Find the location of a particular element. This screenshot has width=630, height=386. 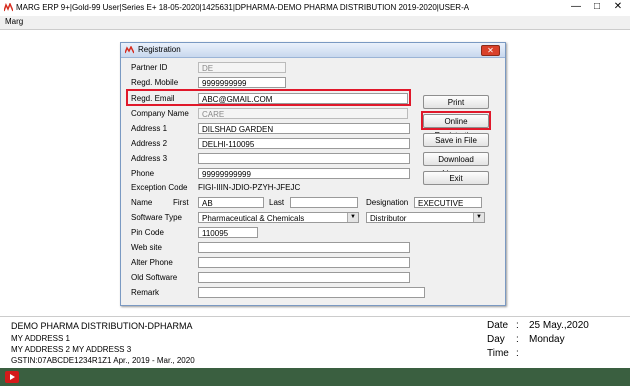

label-alter-phone: Alter Phone is located at coordinates (152, 262).